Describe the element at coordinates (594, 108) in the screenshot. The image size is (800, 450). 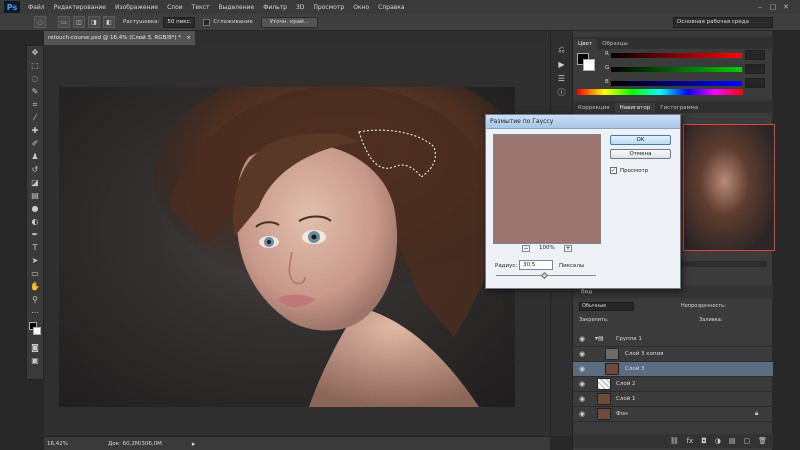
I see `tab-adjustments: Коррекция` at that location.